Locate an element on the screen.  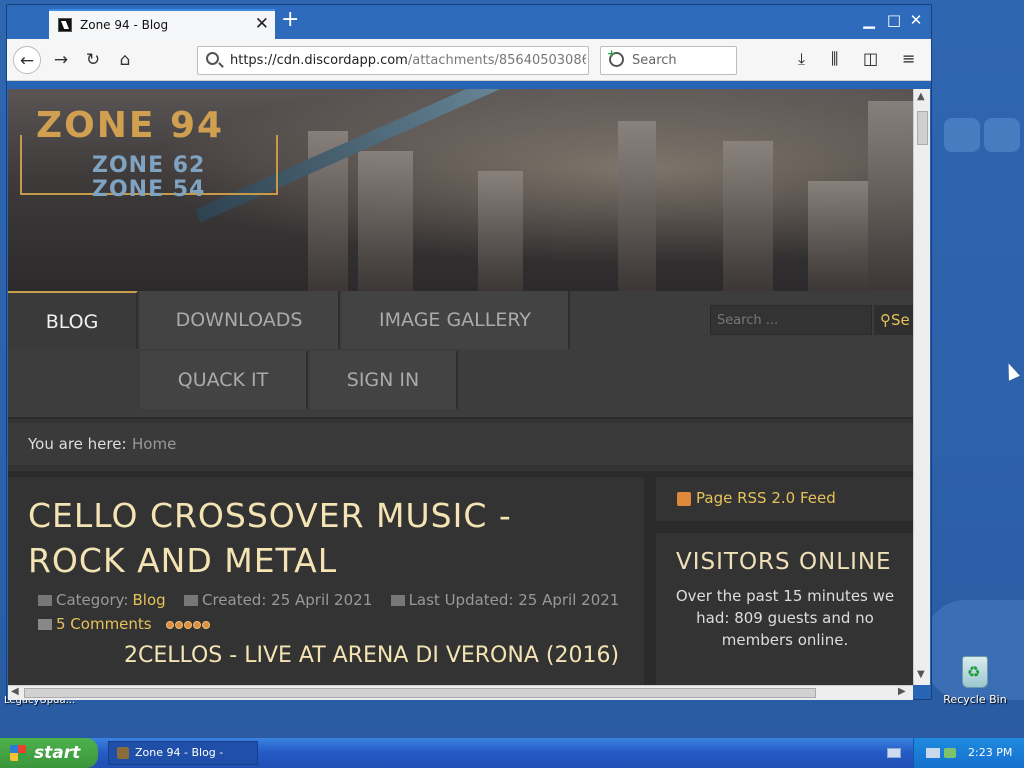
tab-title: Zone 94 - Blog is located at coordinates (124, 25).